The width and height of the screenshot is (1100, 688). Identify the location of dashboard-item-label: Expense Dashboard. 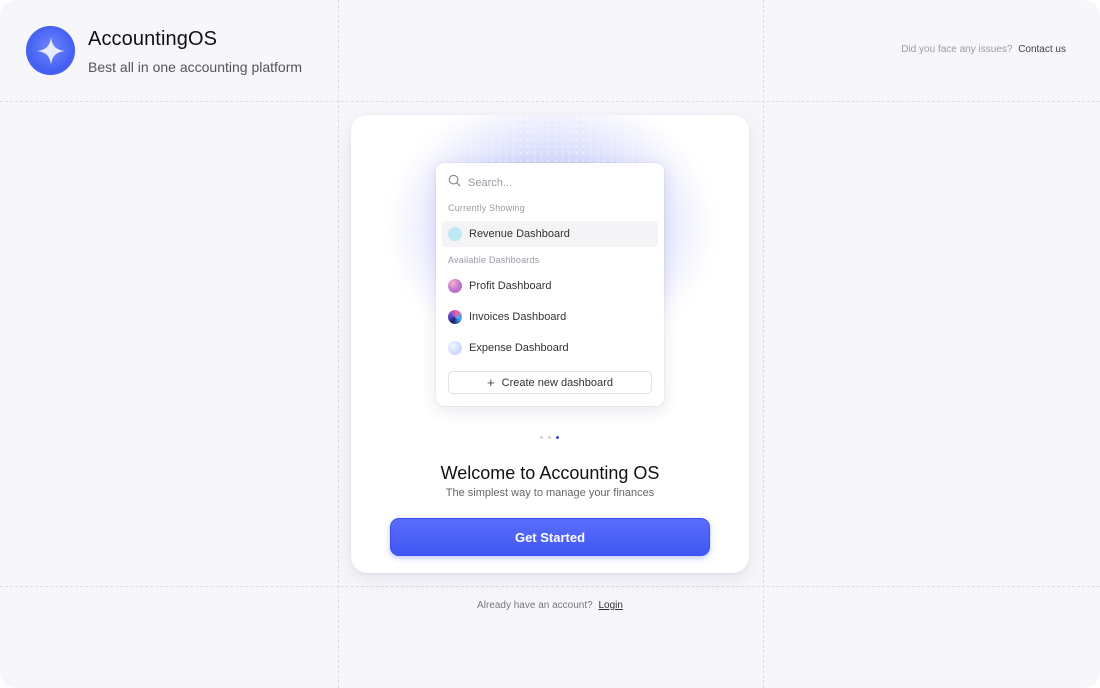
(519, 348).